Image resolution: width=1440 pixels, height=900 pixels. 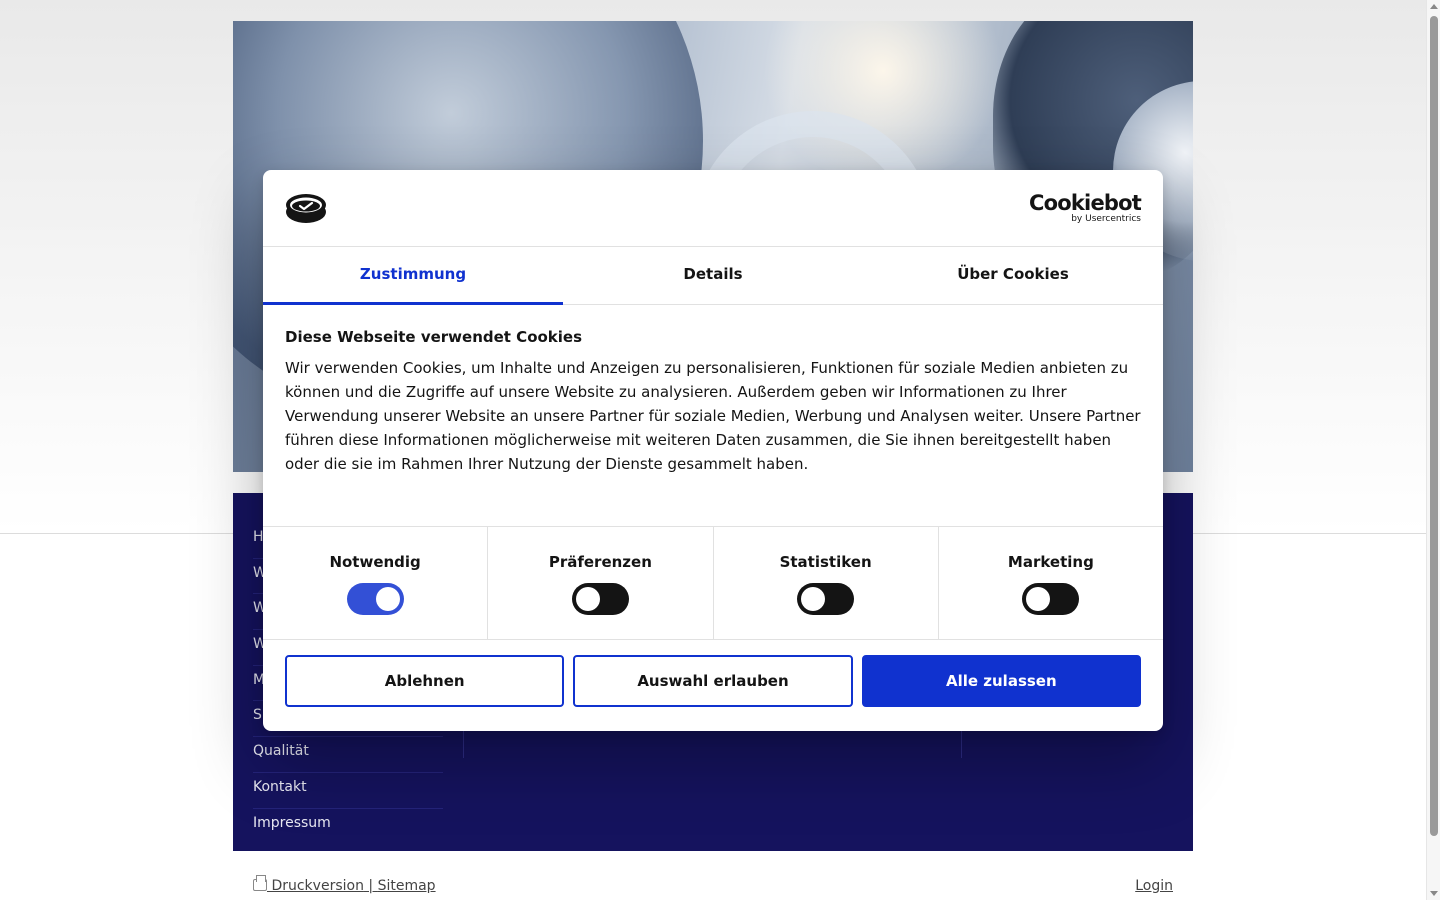 I want to click on dialog-tabs: Zustimmung Details Über Cookies, so click(x=713, y=276).